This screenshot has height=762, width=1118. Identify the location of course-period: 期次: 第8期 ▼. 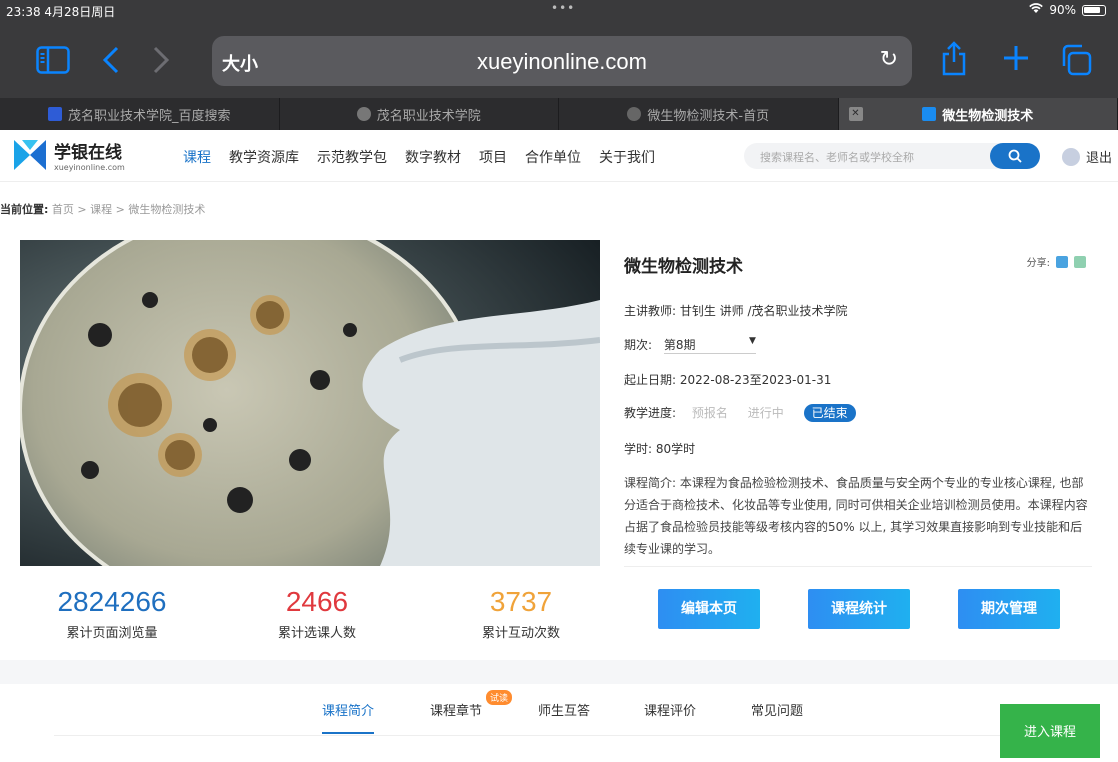
(690, 345).